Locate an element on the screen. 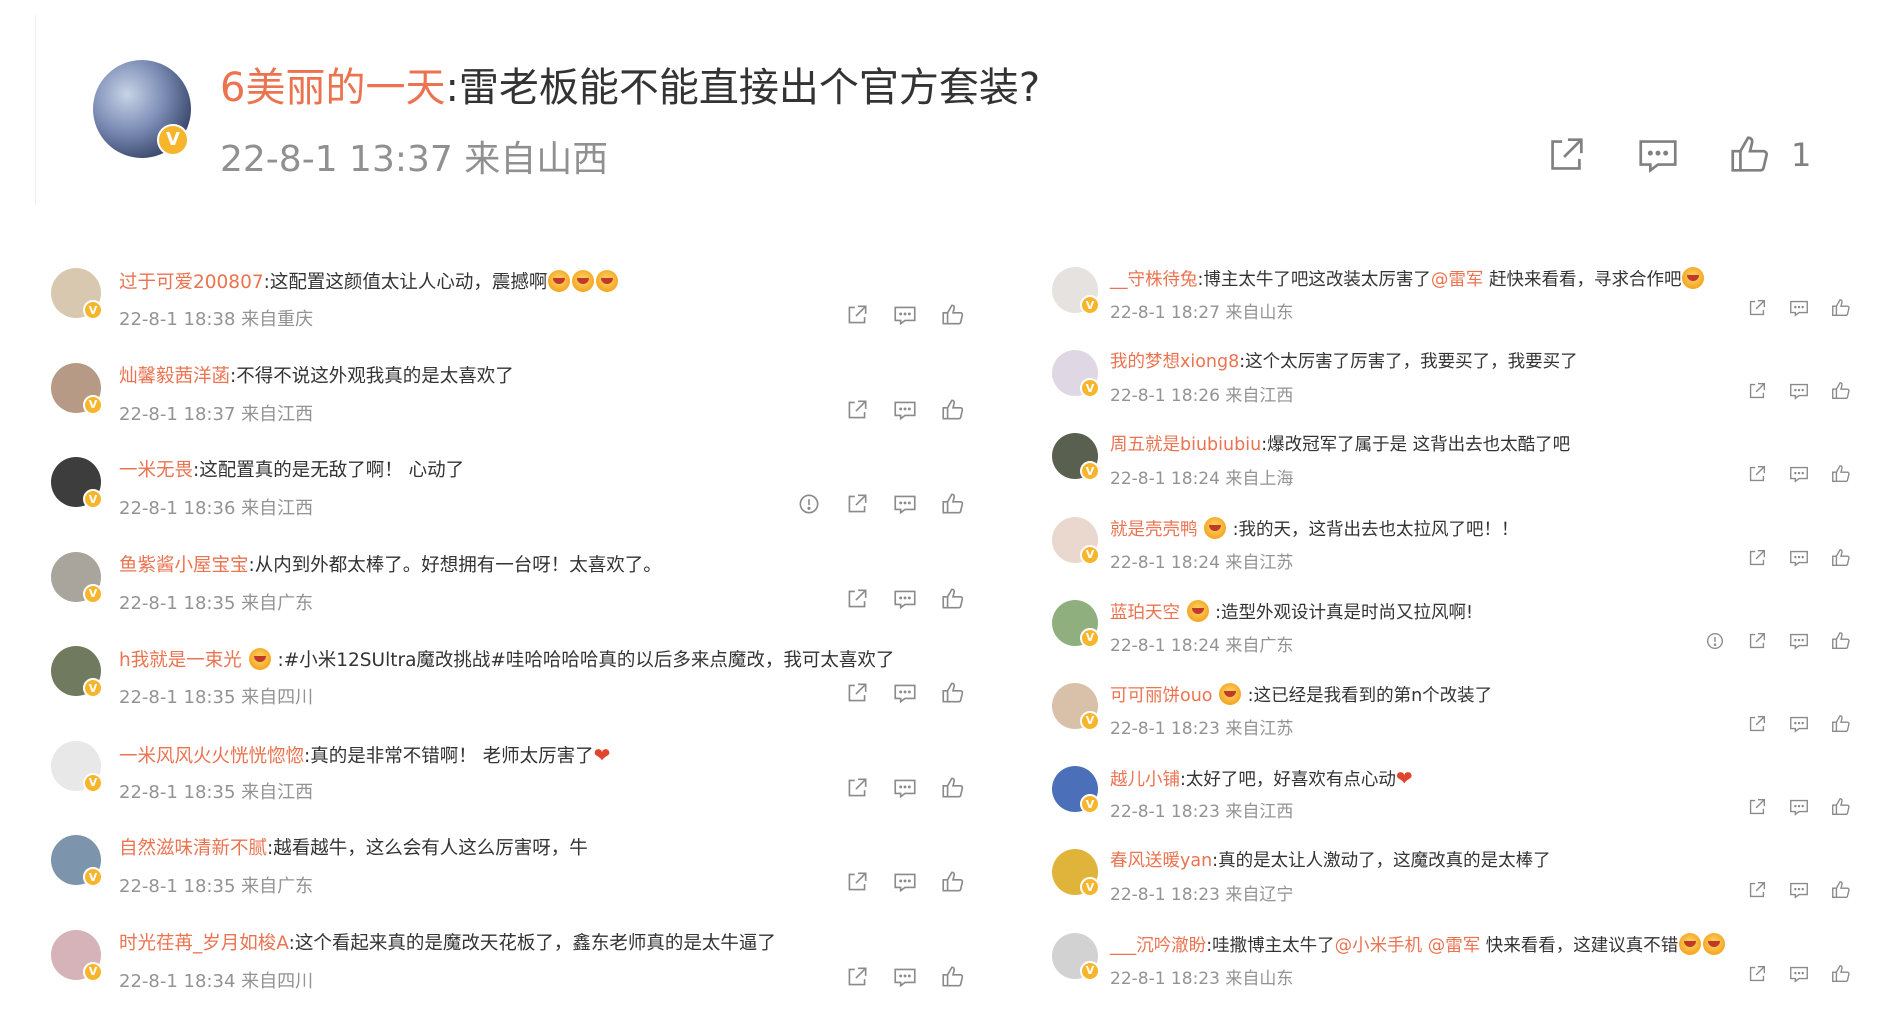  mention-link: @雷军 is located at coordinates (1457, 280).